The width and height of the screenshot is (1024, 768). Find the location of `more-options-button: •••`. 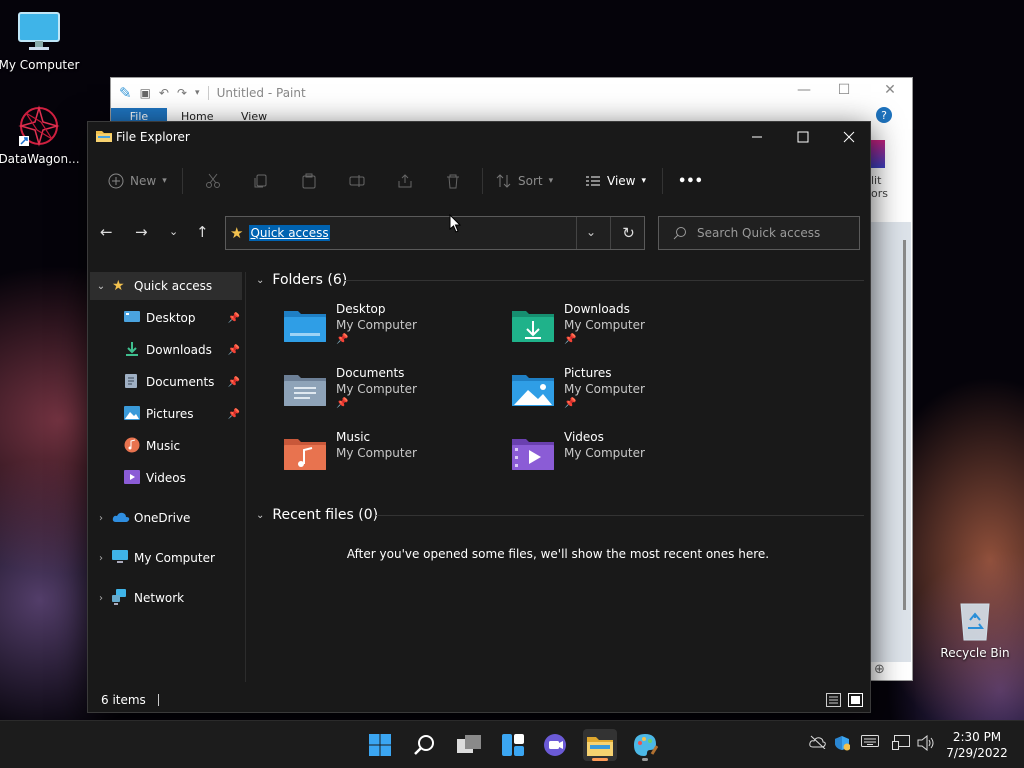

more-options-button: ••• is located at coordinates (690, 181).